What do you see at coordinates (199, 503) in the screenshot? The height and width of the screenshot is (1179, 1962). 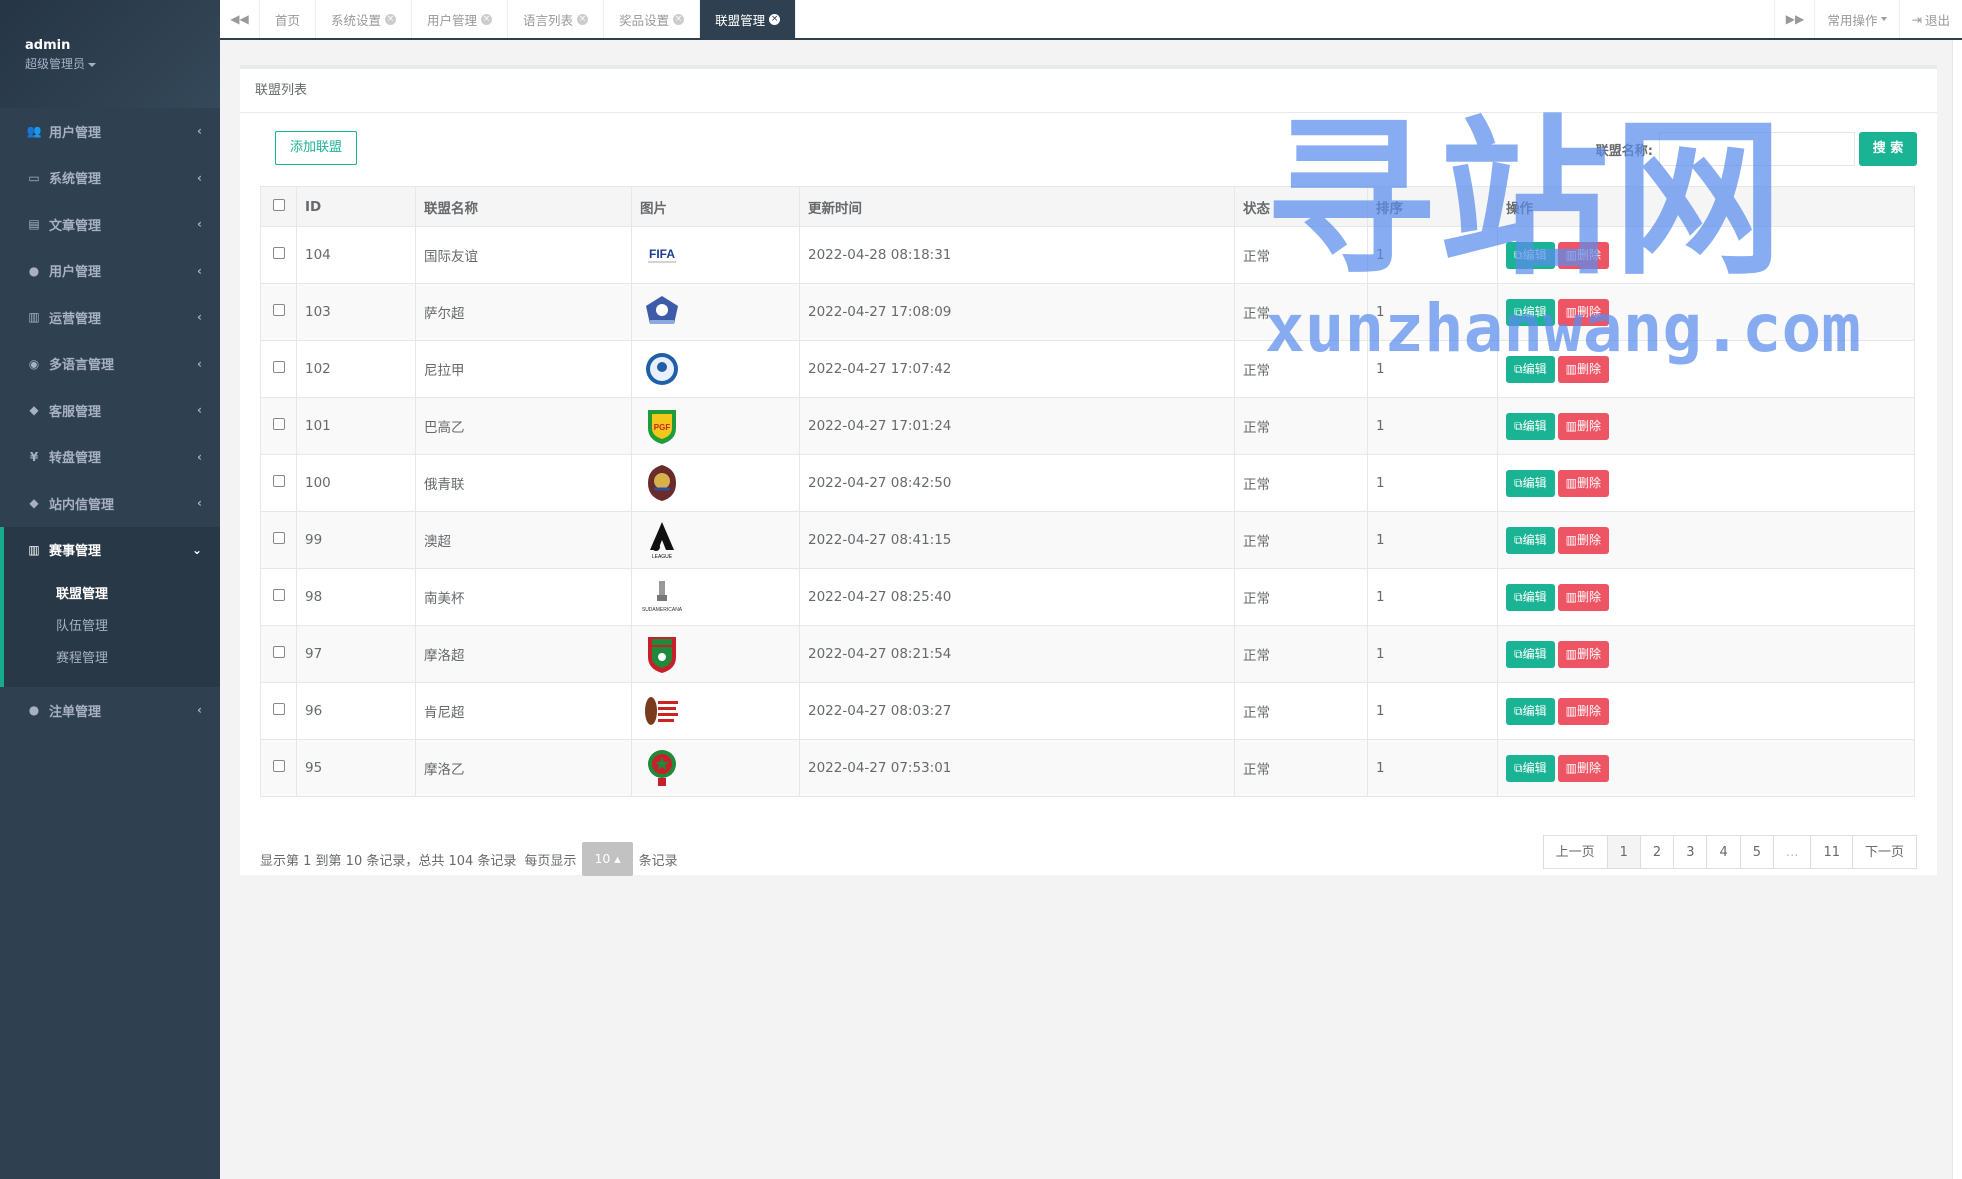 I see `chevron-left-icon: ‹` at bounding box center [199, 503].